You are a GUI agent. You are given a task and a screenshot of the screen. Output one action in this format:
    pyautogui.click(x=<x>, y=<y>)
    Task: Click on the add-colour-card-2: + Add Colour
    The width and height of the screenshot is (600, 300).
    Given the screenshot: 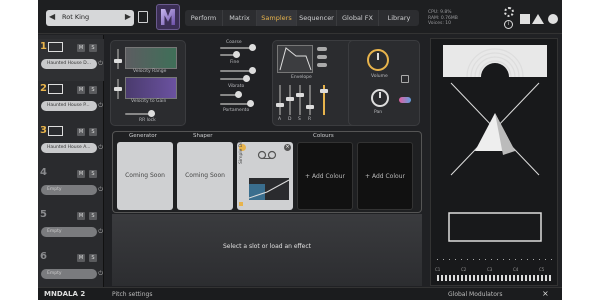 What is the action you would take?
    pyautogui.click(x=385, y=176)
    